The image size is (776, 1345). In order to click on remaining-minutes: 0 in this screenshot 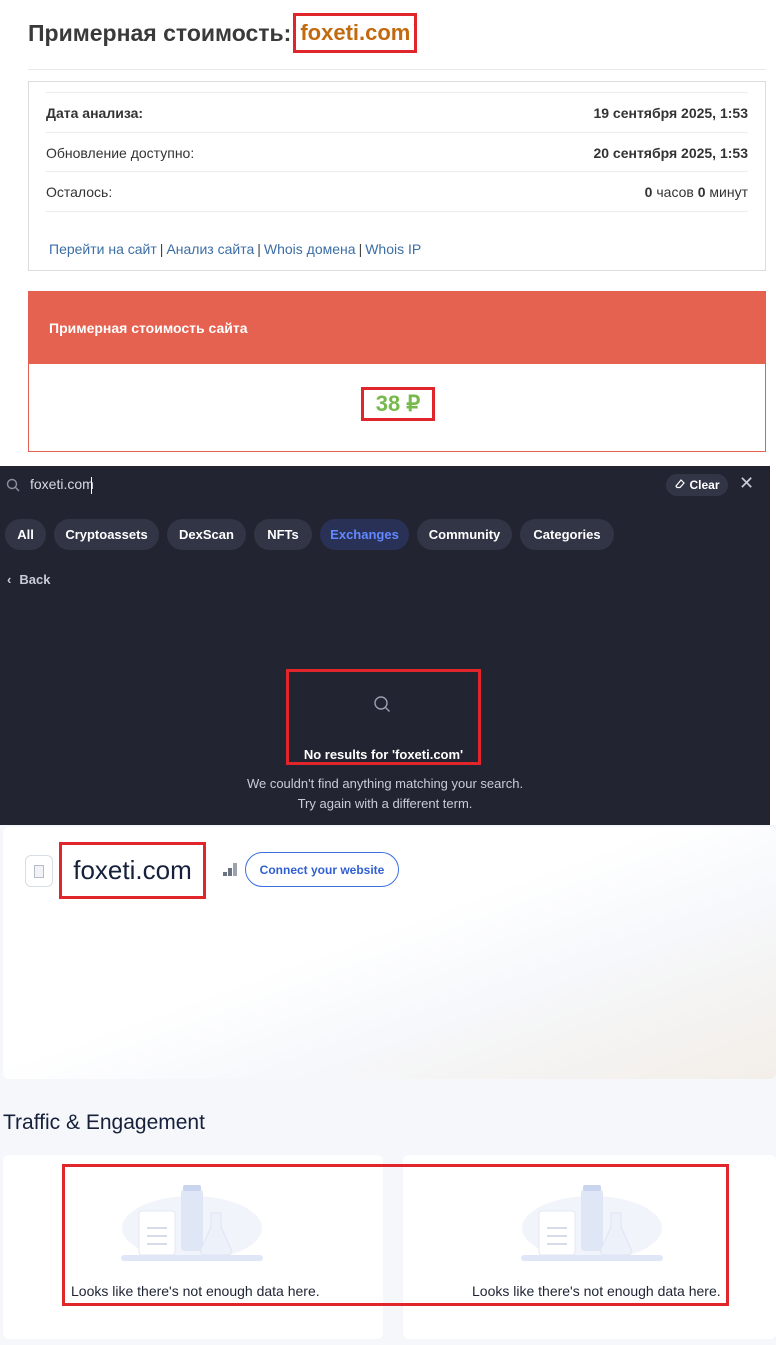, I will do `click(701, 191)`.